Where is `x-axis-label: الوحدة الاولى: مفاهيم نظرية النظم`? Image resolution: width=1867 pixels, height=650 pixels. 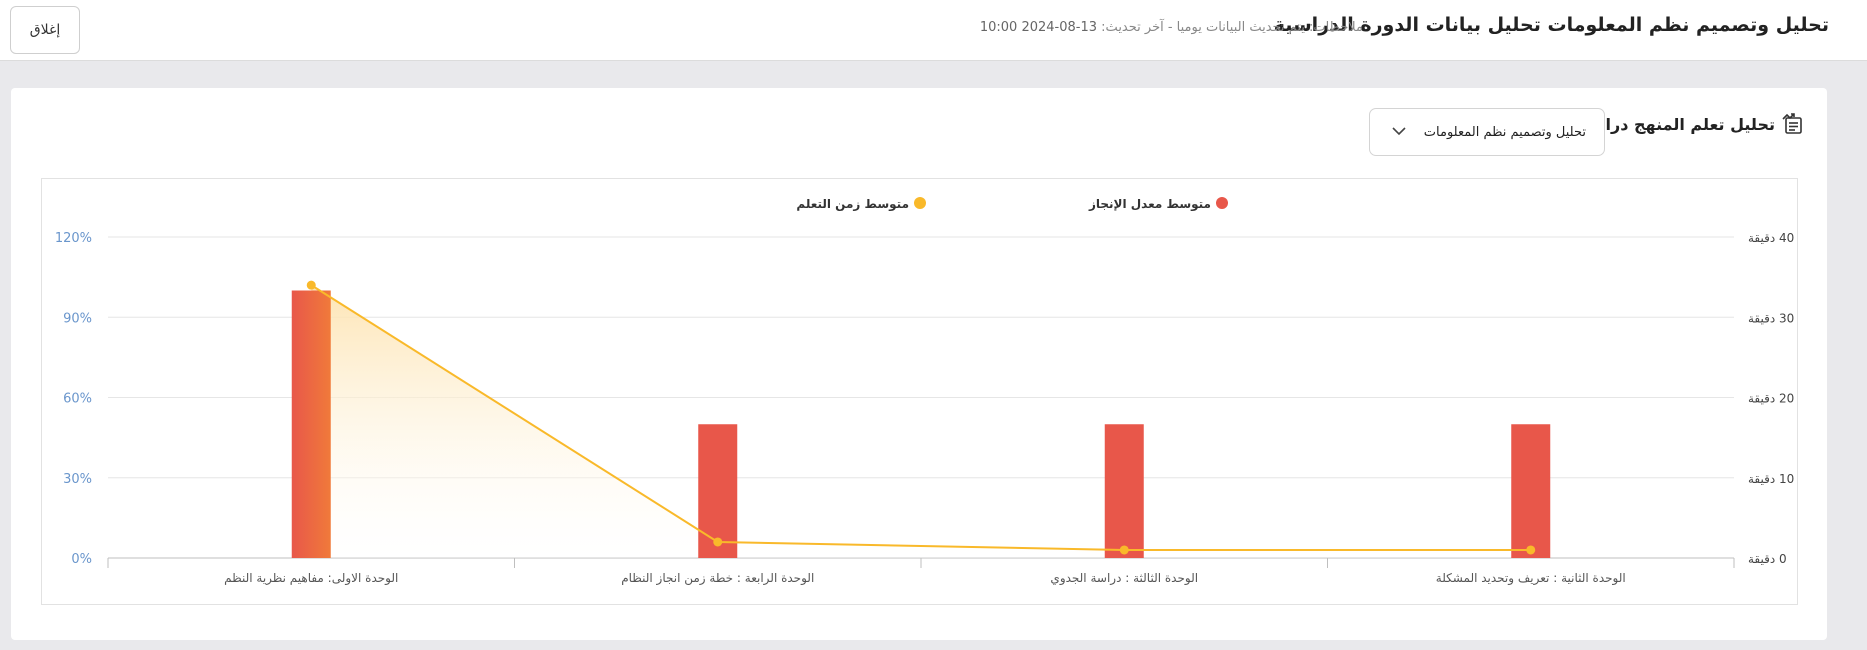
x-axis-label: الوحدة الاولى: مفاهيم نظرية النظم is located at coordinates (311, 578).